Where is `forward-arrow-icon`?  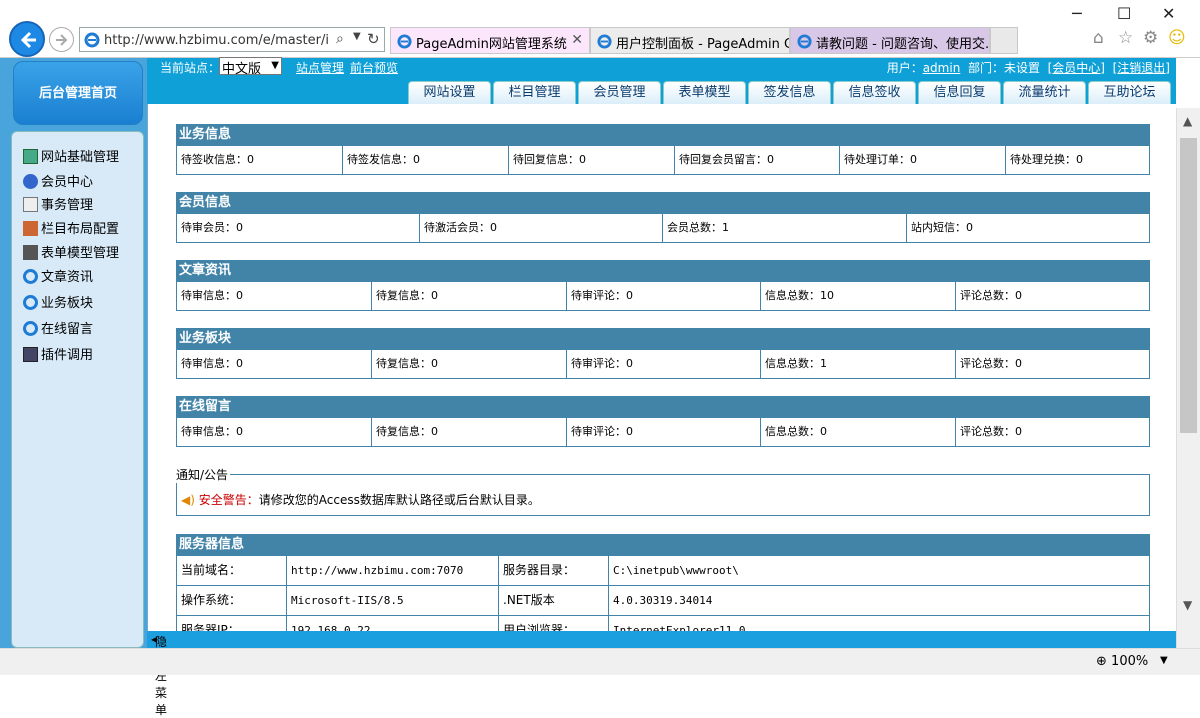 forward-arrow-icon is located at coordinates (62, 40).